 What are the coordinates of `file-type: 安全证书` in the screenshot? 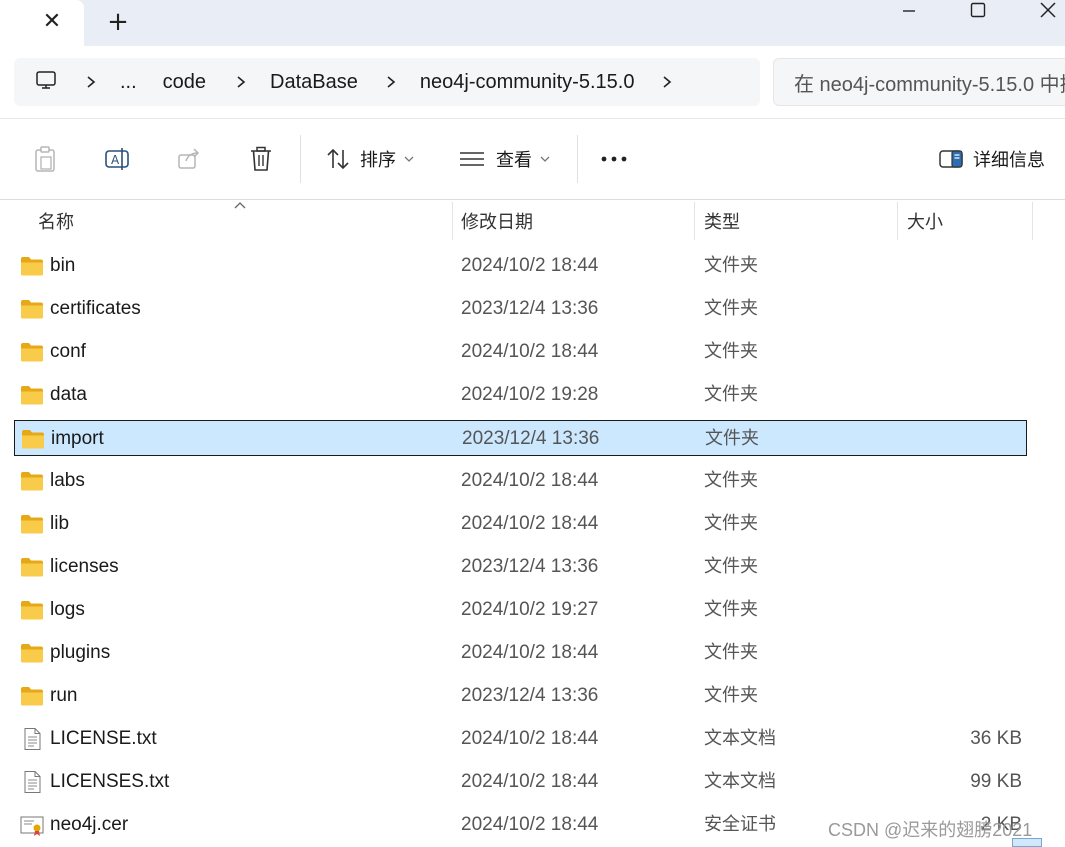 It's located at (740, 824).